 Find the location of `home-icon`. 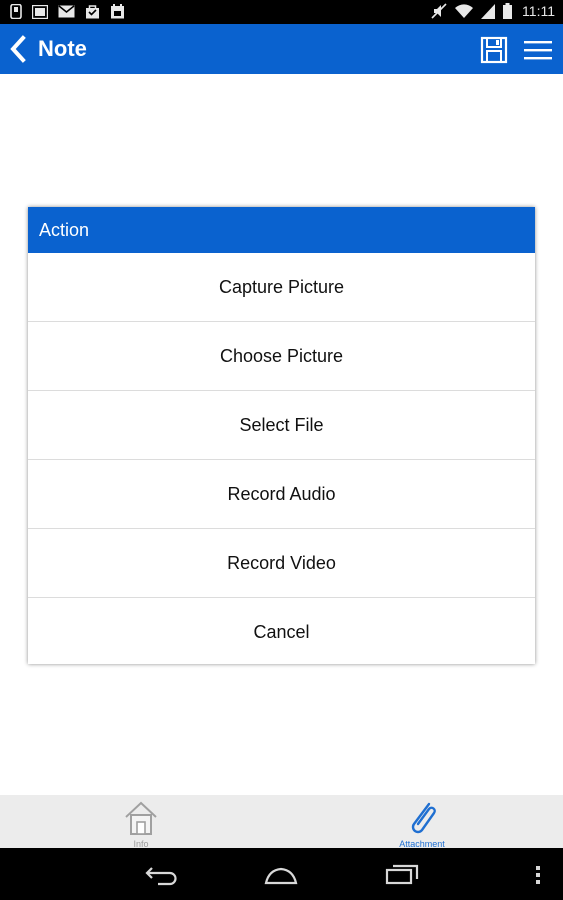

home-icon is located at coordinates (281, 876).